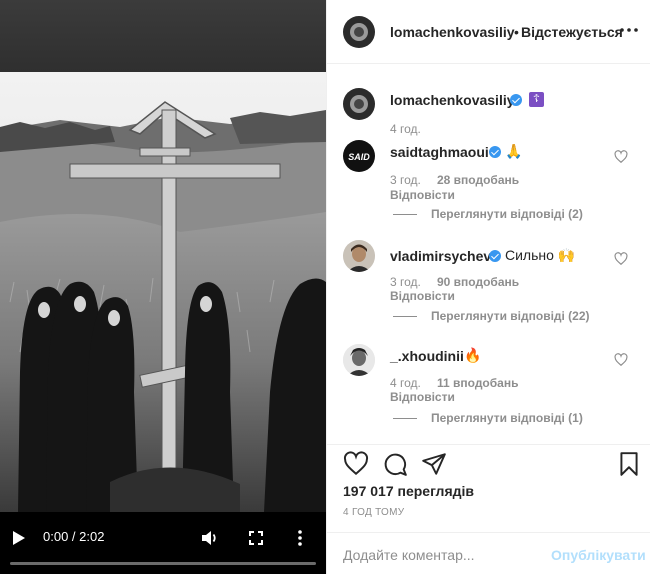 This screenshot has height=574, width=650. What do you see at coordinates (163, 538) in the screenshot?
I see `video-controls: 0:00 / 2:02` at bounding box center [163, 538].